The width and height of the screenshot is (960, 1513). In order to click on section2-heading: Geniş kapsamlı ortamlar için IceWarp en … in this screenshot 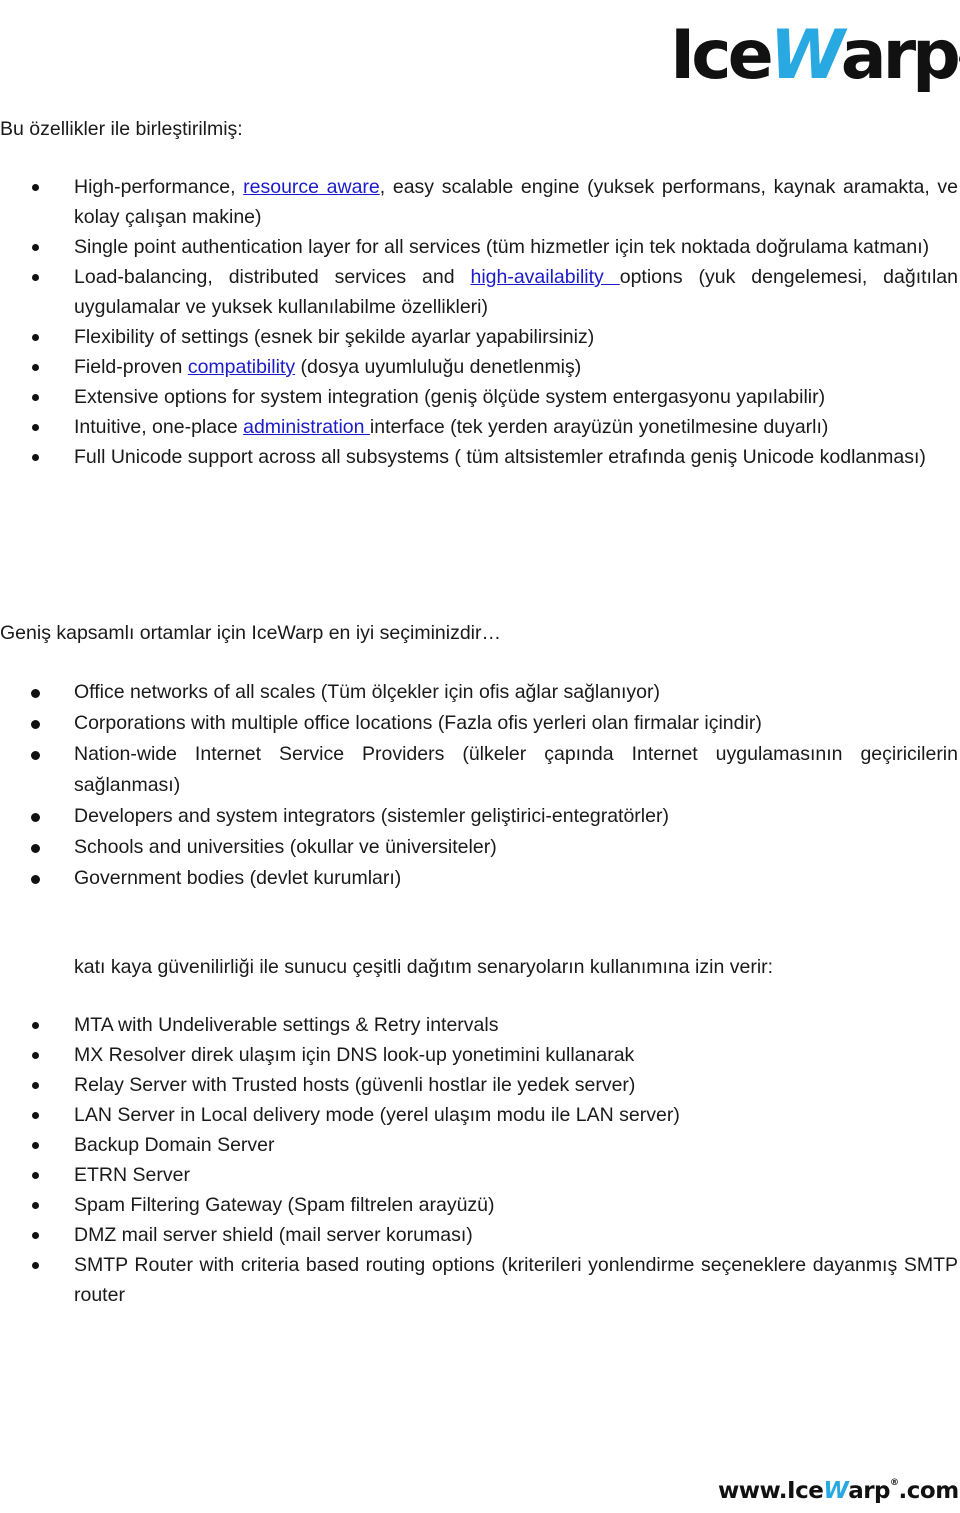, I will do `click(251, 633)`.